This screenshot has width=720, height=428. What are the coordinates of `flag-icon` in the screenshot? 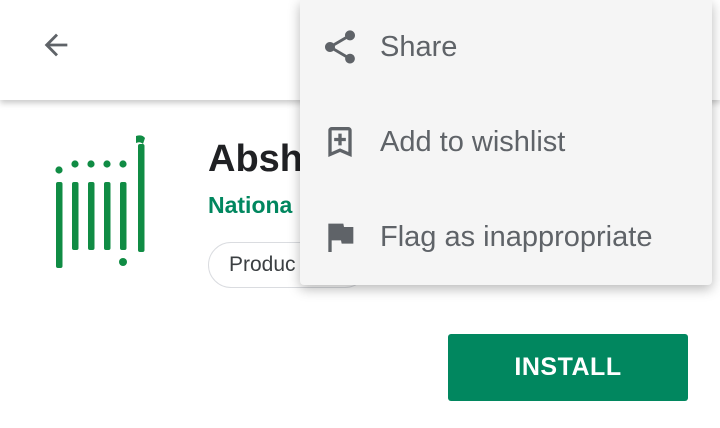 It's located at (340, 237).